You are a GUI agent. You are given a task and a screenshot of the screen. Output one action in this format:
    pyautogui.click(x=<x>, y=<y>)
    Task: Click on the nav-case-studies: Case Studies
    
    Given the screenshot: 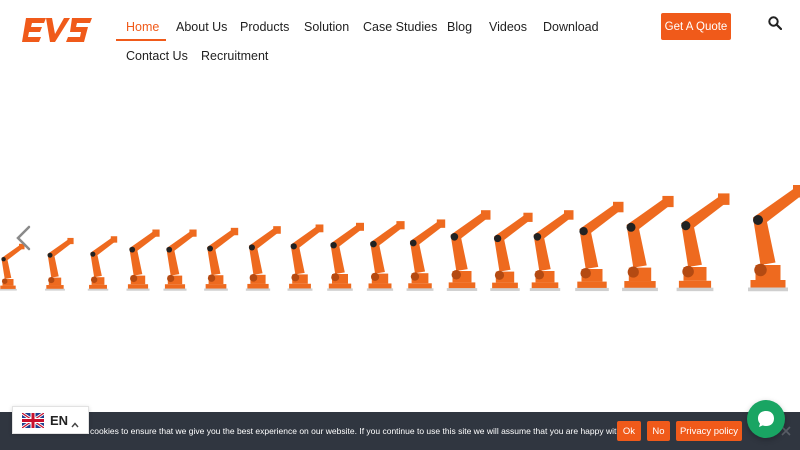 What is the action you would take?
    pyautogui.click(x=400, y=27)
    